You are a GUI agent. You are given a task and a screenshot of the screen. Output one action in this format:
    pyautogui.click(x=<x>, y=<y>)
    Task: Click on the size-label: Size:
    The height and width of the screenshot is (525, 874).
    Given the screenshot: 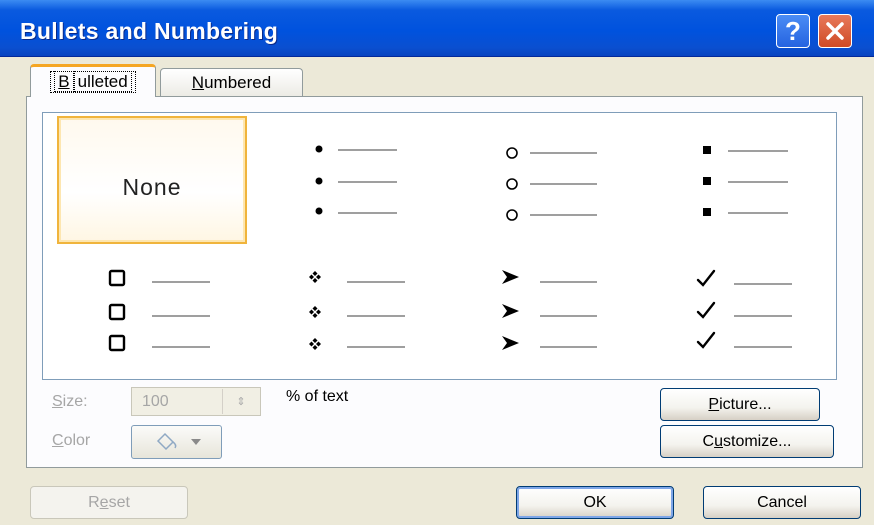 What is the action you would take?
    pyautogui.click(x=70, y=402)
    